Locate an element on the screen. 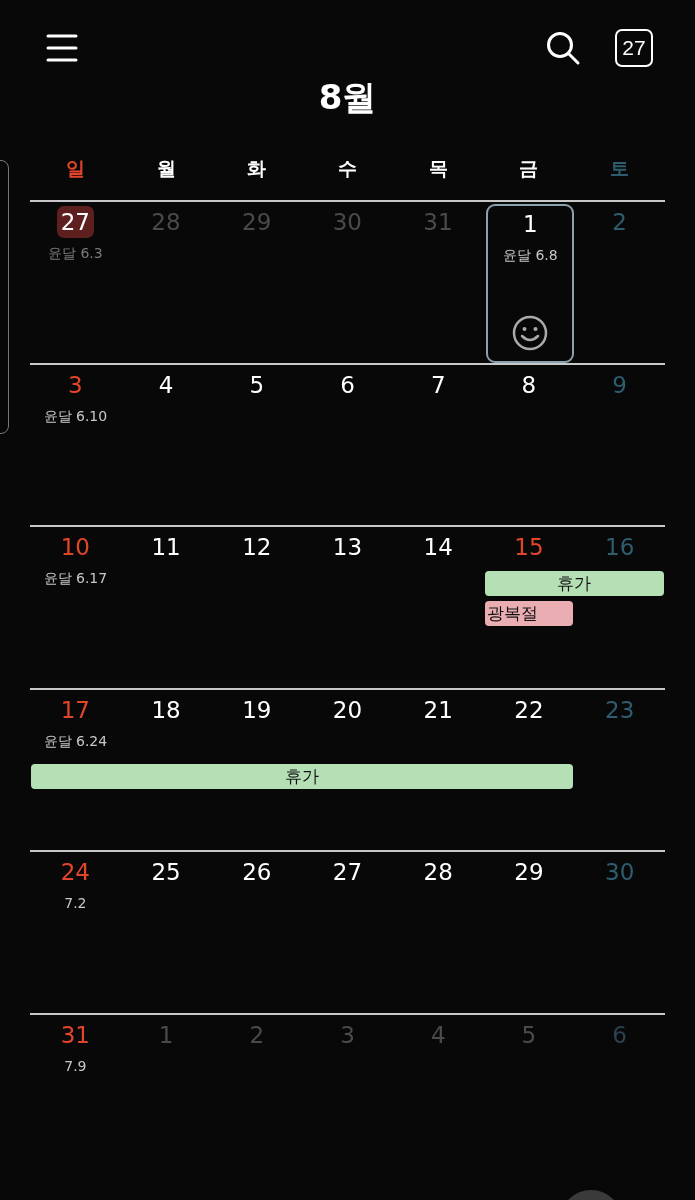 The height and width of the screenshot is (1200, 695). day-number: 15 is located at coordinates (529, 548).